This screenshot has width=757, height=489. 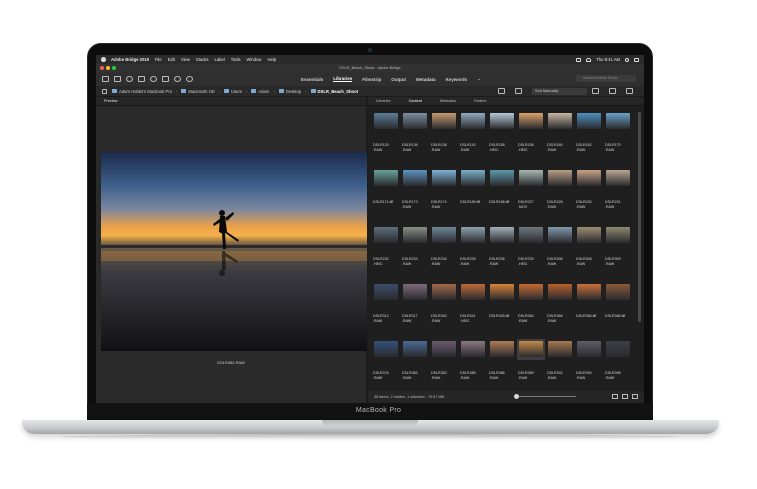 What do you see at coordinates (141, 79) in the screenshot?
I see `get-photos-icon` at bounding box center [141, 79].